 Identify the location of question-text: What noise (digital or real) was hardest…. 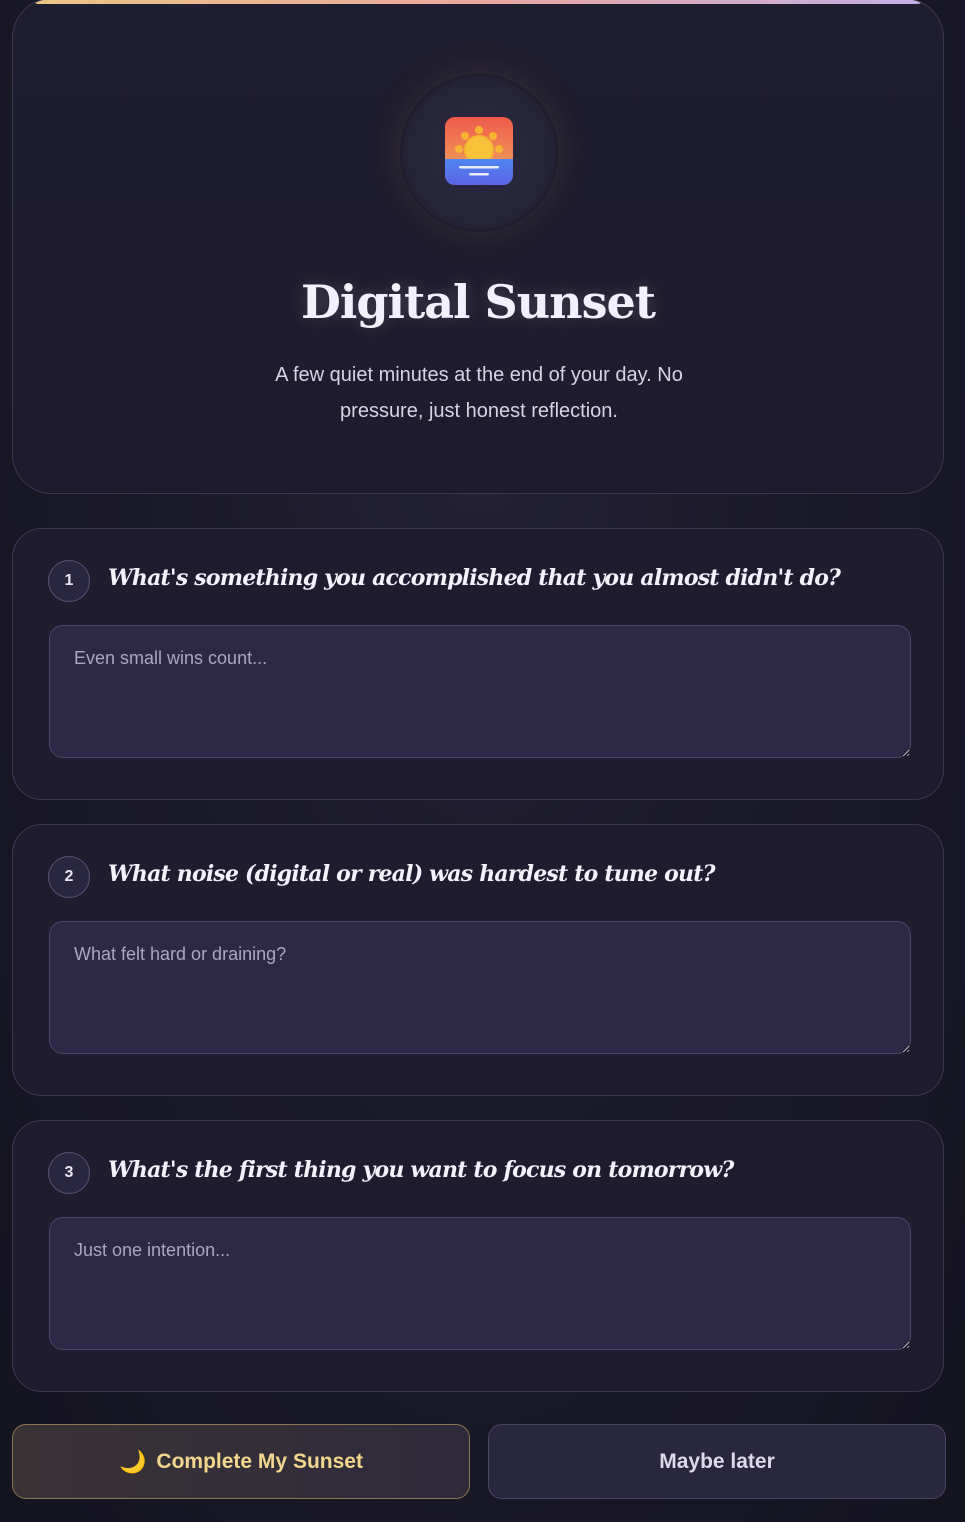
(411, 874).